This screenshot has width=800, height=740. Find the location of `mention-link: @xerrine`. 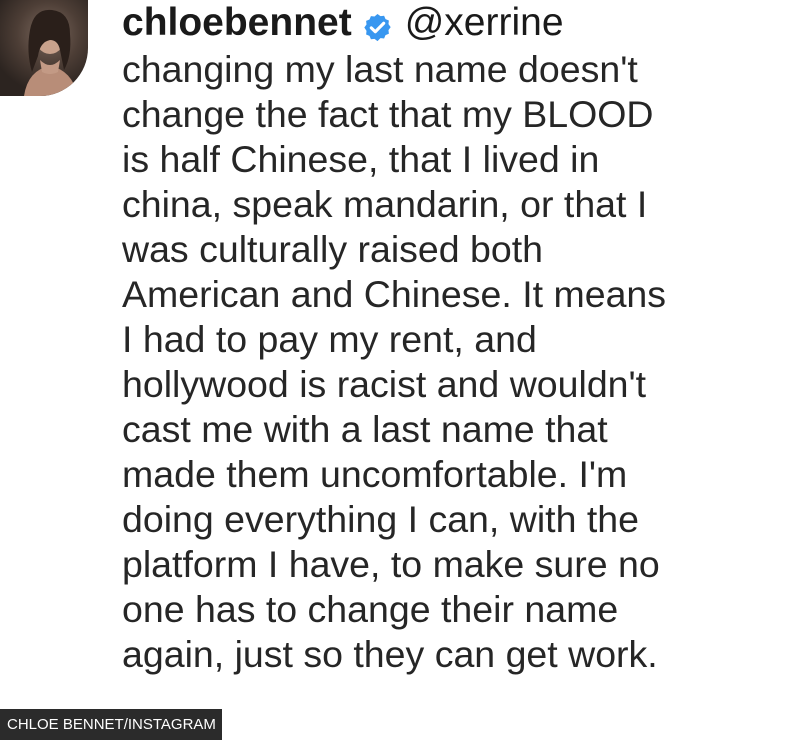

mention-link: @xerrine is located at coordinates (484, 23).